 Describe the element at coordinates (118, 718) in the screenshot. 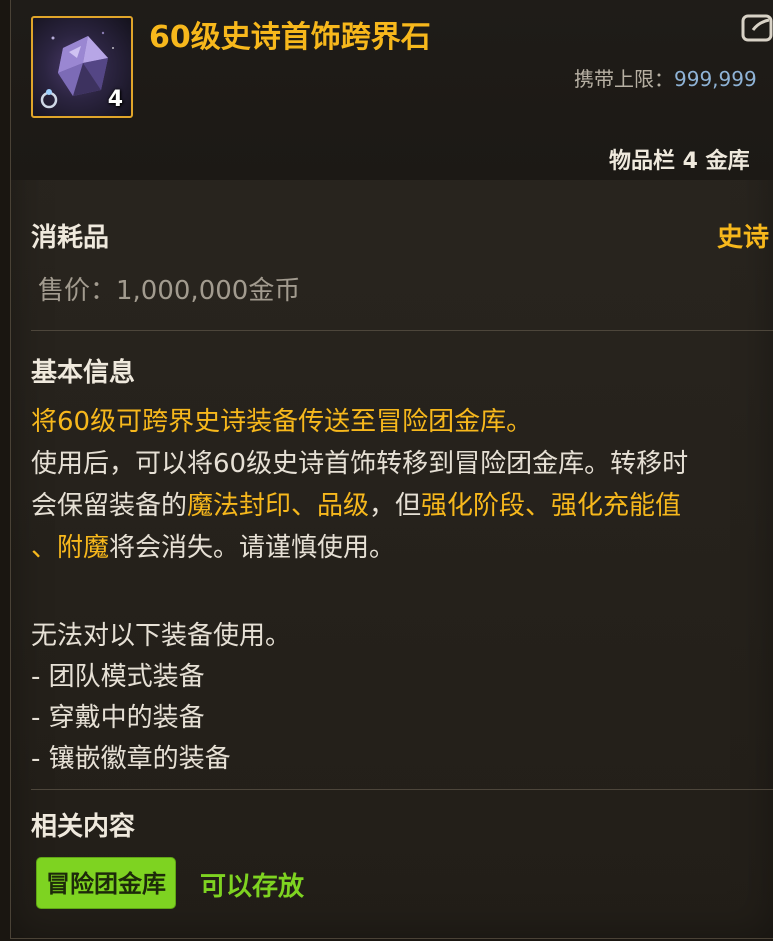

I see `restriction-item: - 穿戴中的装备` at that location.